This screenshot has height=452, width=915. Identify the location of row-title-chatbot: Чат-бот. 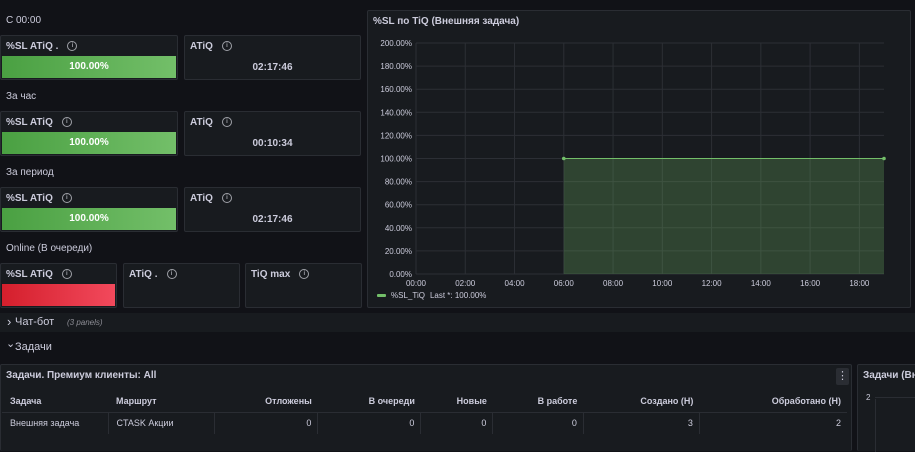
(35, 322).